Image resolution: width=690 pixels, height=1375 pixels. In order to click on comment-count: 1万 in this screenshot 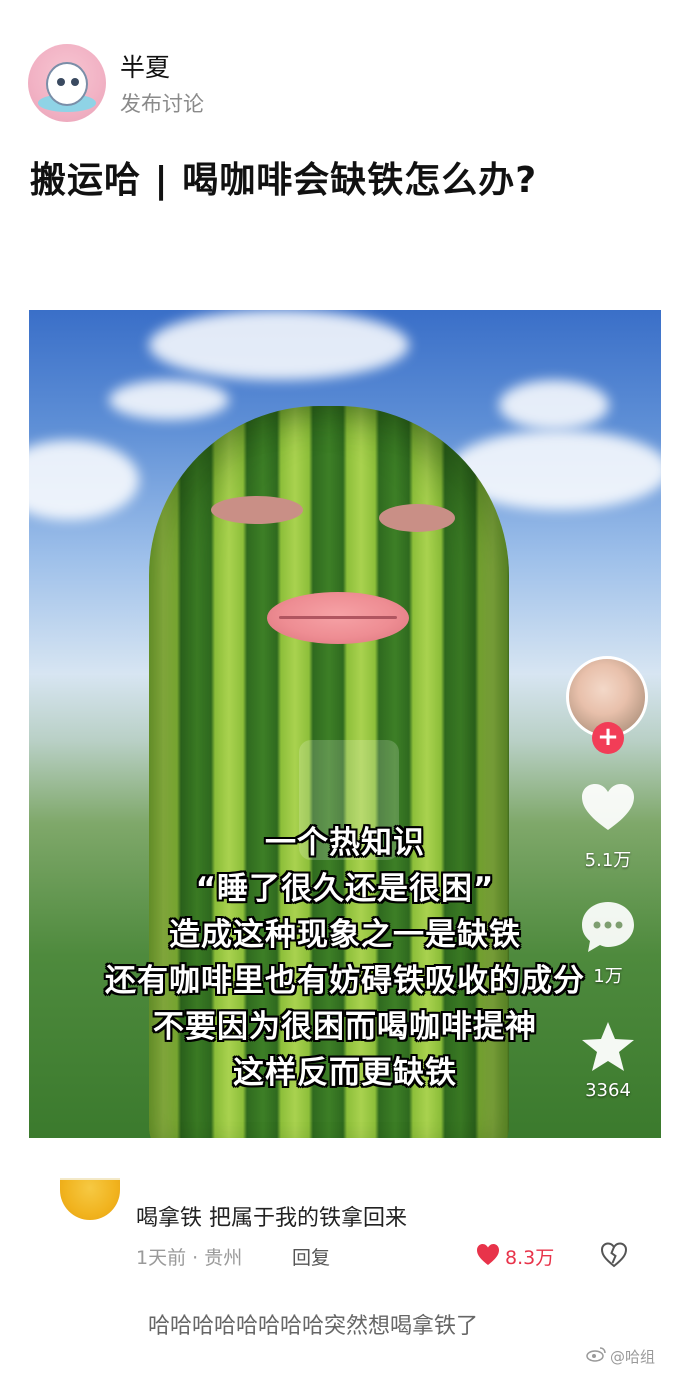, I will do `click(608, 976)`.